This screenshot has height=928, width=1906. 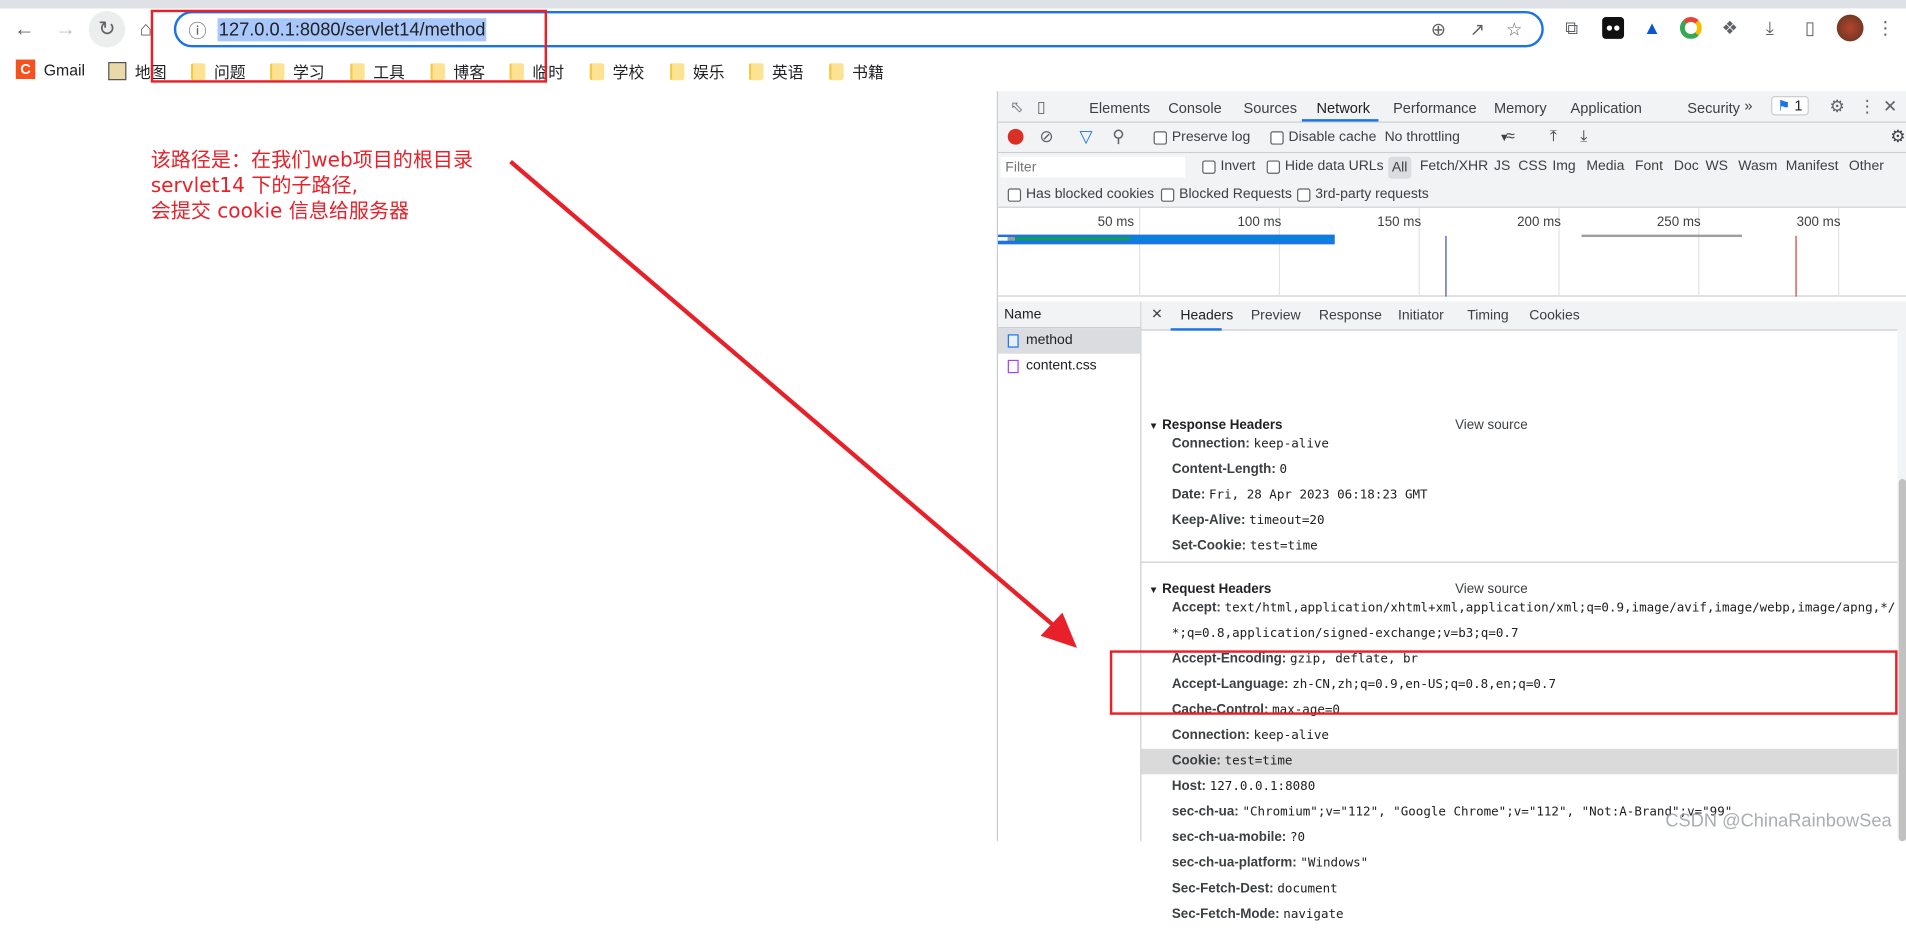 I want to click on header-value: navigate, so click(x=1313, y=914).